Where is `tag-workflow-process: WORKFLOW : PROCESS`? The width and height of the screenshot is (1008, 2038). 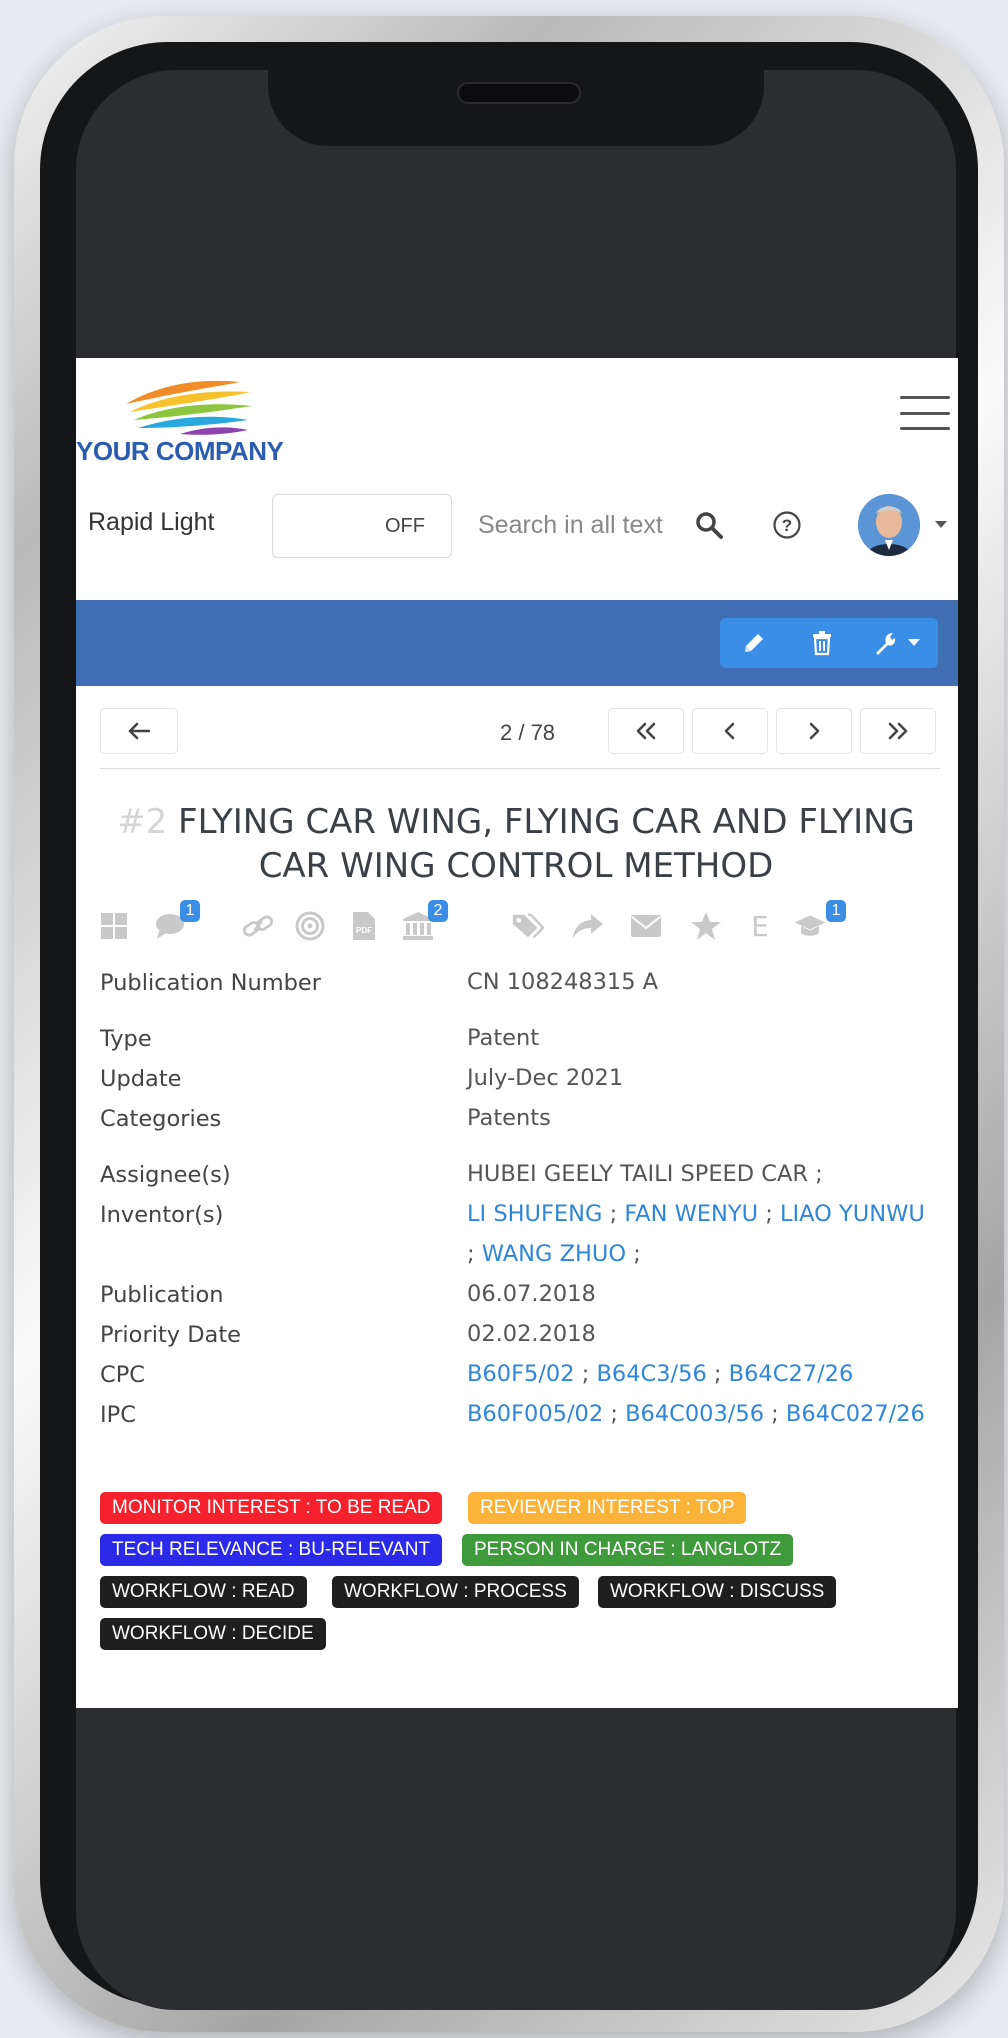
tag-workflow-process: WORKFLOW : PROCESS is located at coordinates (455, 1592).